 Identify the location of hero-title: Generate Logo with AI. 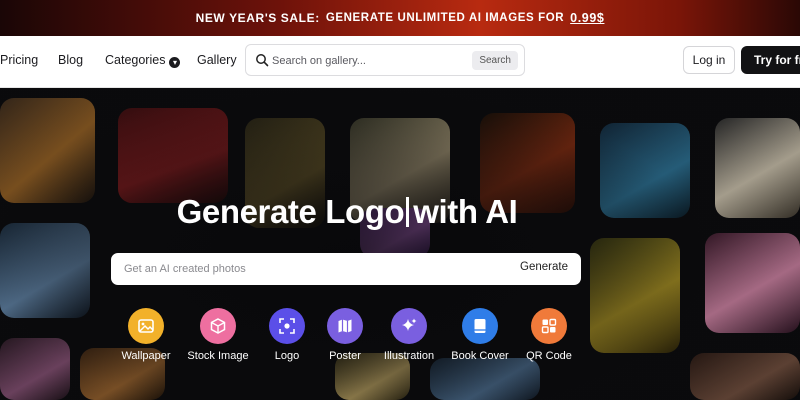
(347, 212).